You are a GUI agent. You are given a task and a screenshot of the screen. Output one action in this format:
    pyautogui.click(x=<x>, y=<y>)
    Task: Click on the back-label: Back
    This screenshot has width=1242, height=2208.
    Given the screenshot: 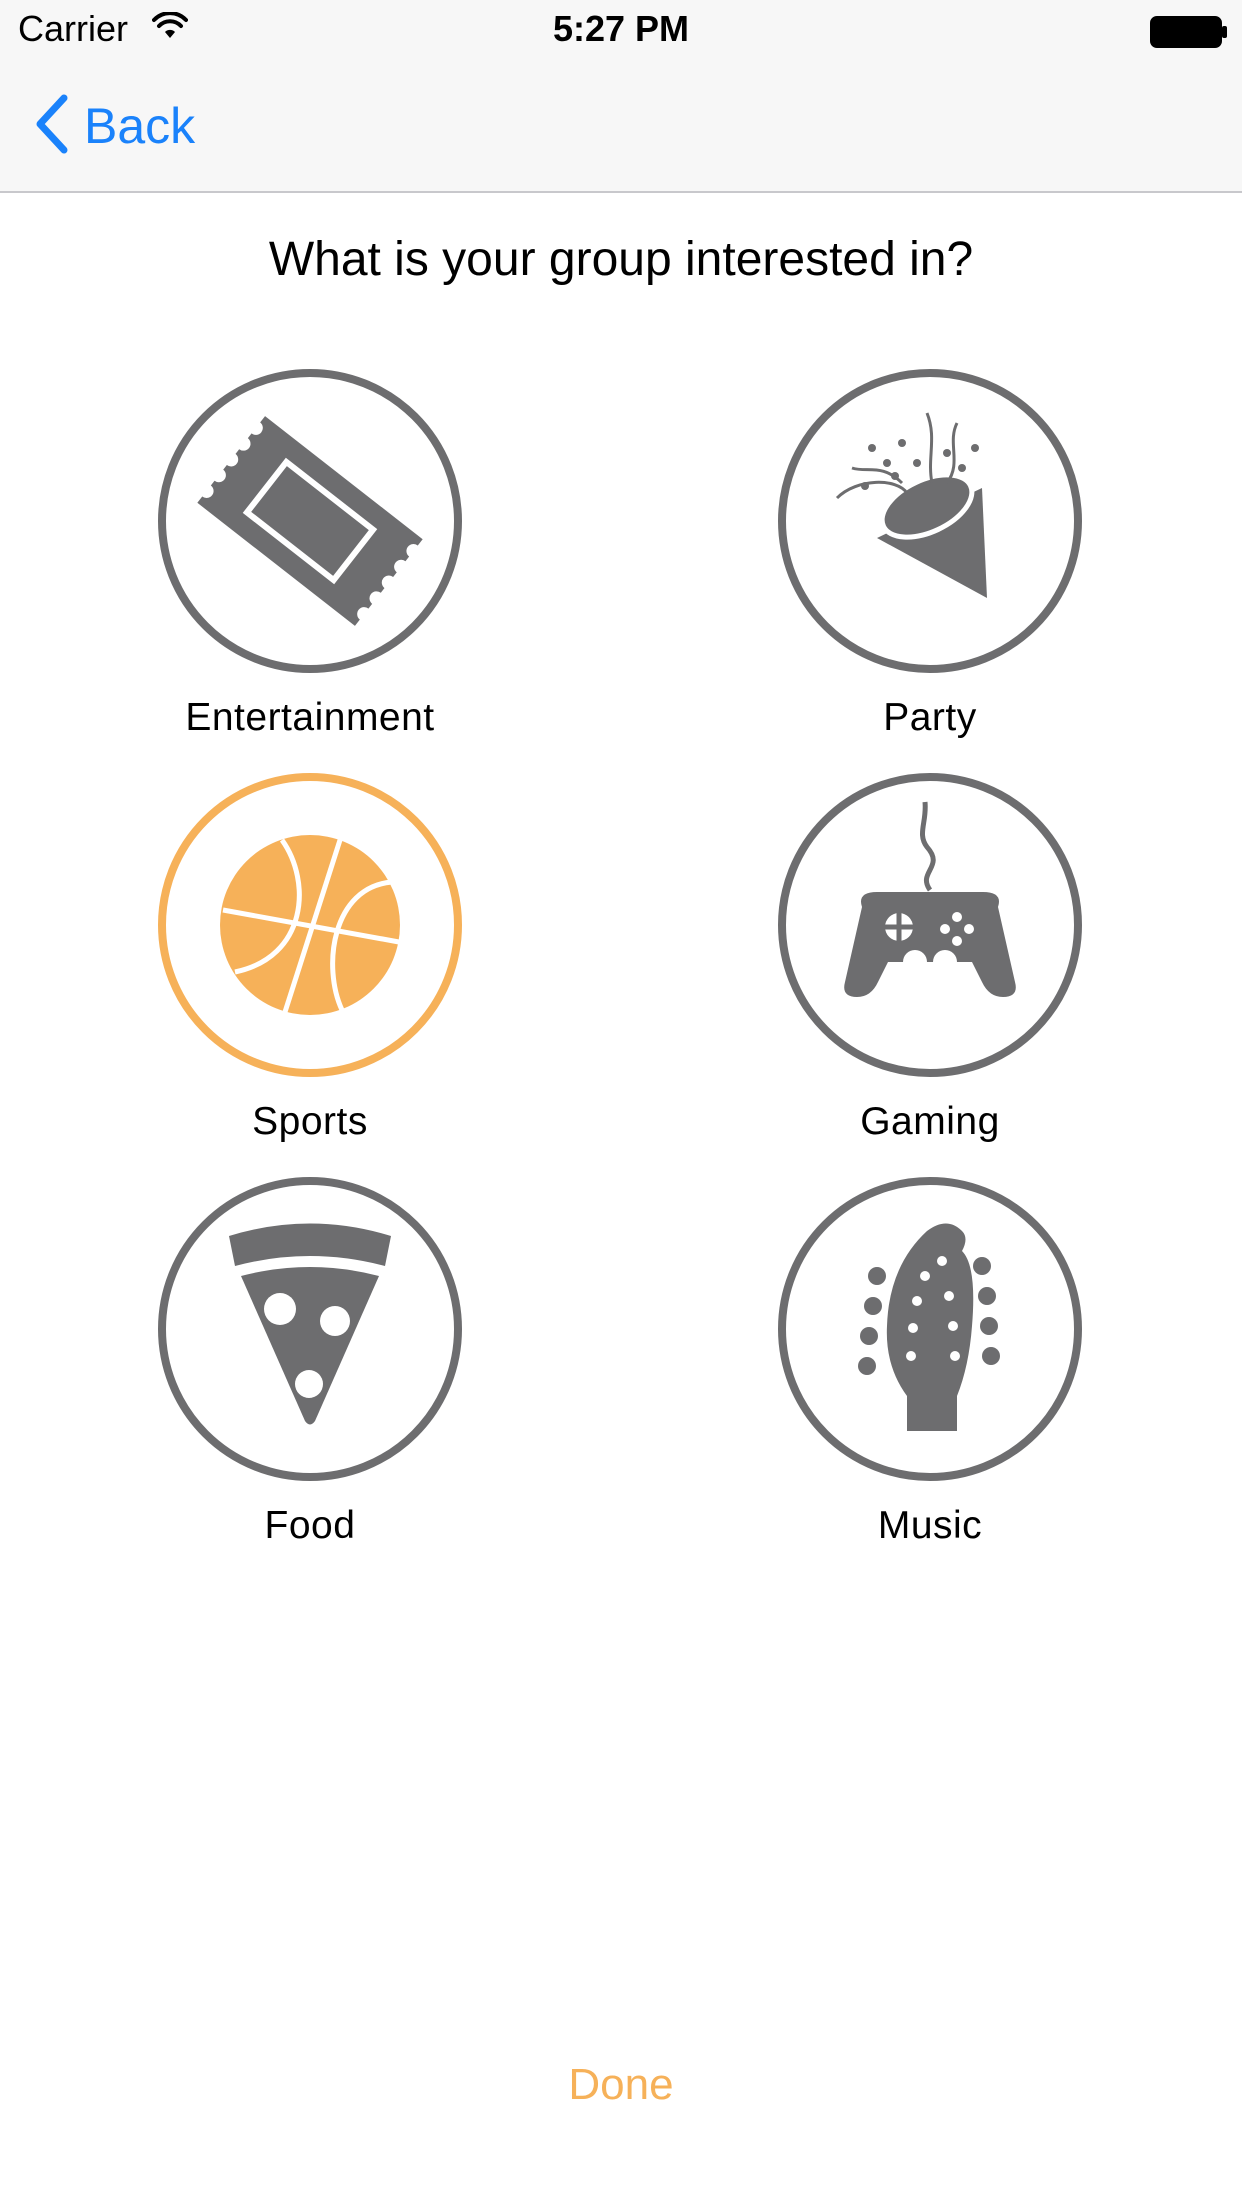 What is the action you would take?
    pyautogui.click(x=140, y=126)
    